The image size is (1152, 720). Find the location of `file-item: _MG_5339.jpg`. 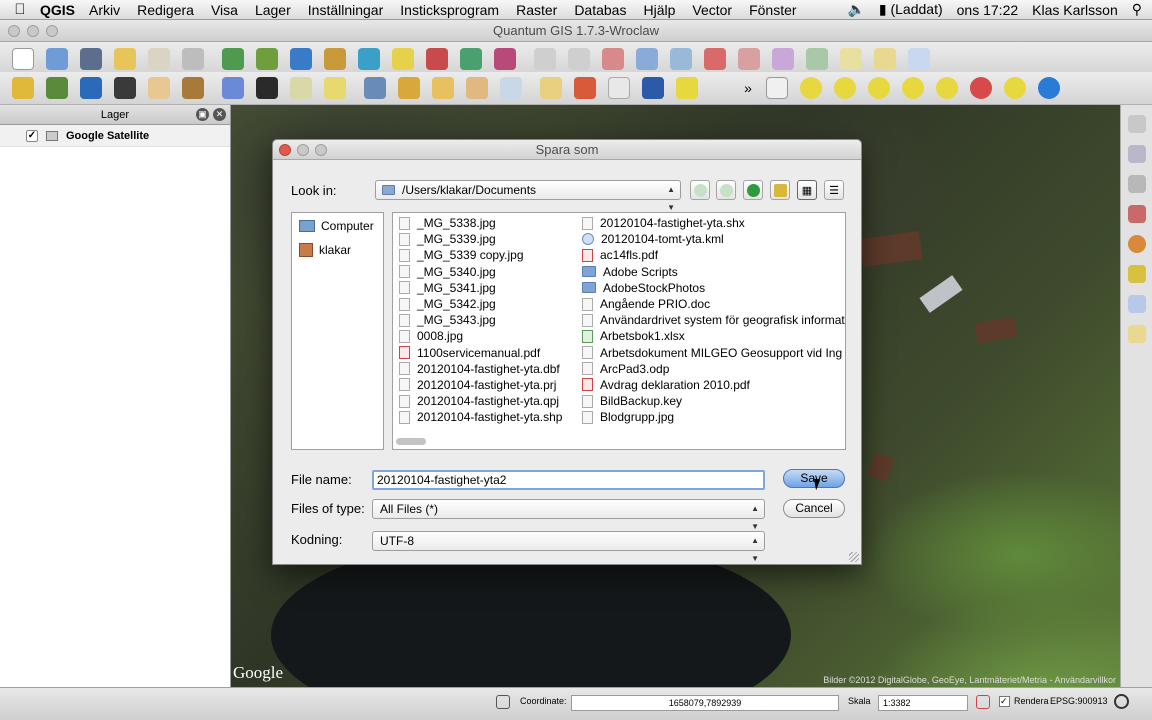

file-item: _MG_5339.jpg is located at coordinates (480, 239).